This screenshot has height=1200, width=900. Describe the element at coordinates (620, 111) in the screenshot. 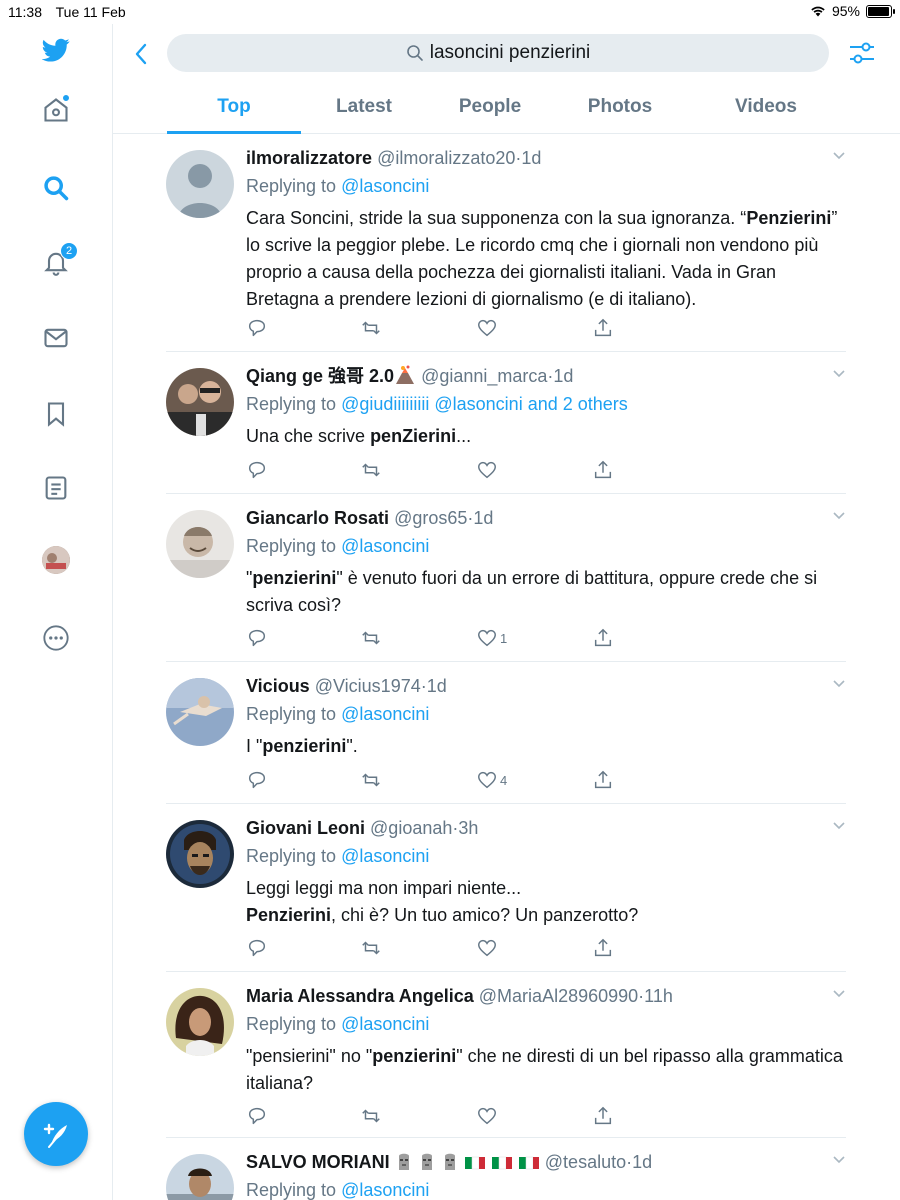

I see `tab-photos: Photos` at that location.